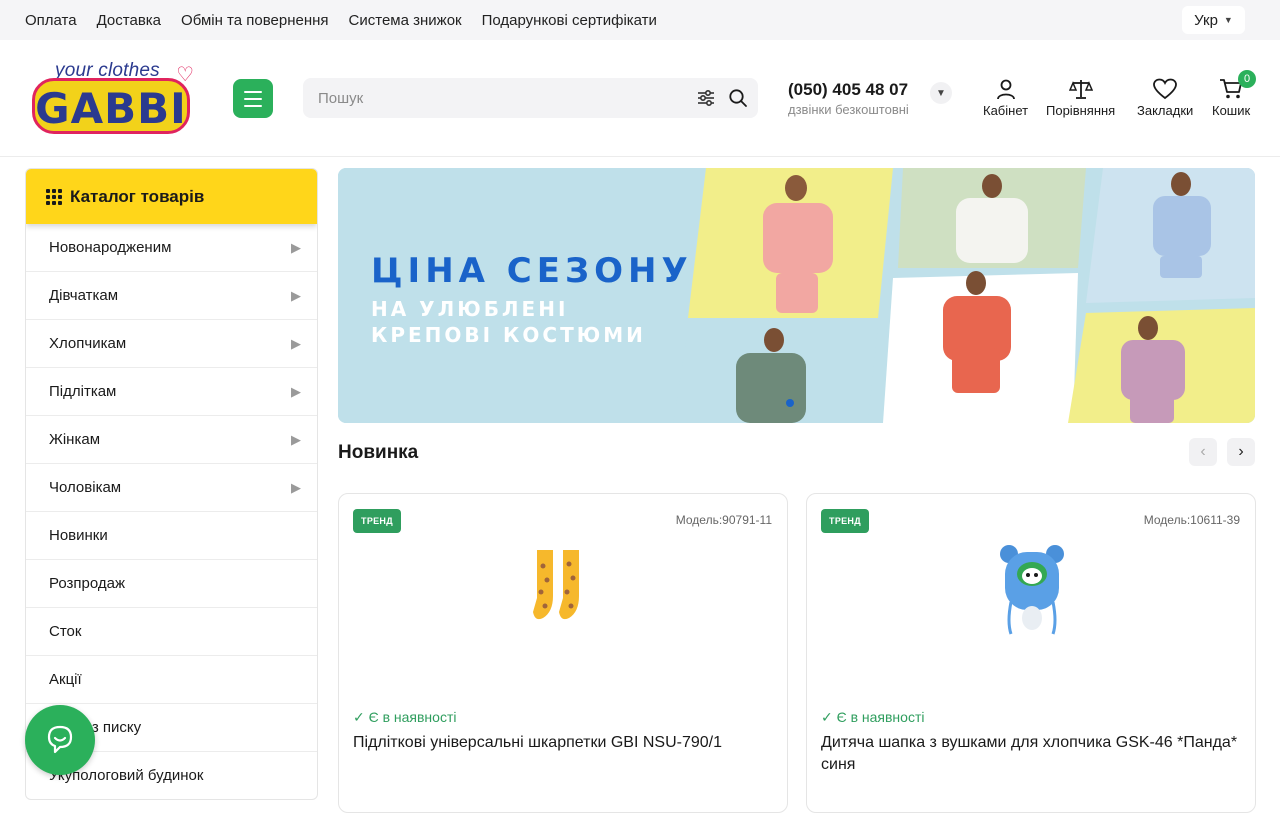 The image size is (1280, 813). Describe the element at coordinates (171, 584) in the screenshot. I see `catalog-item-sale: Розпродаж` at that location.